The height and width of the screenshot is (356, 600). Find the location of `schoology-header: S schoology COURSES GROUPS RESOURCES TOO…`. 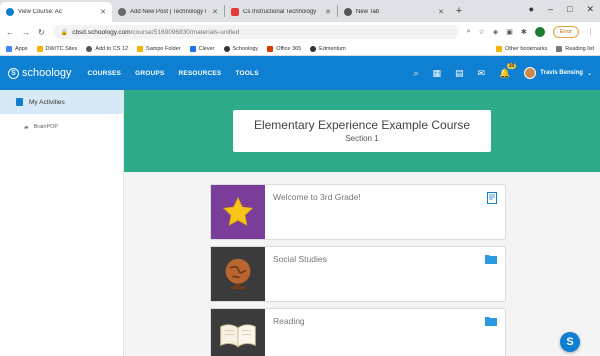

schoology-header: S schoology COURSES GROUPS RESOURCES TOO… is located at coordinates (300, 73).